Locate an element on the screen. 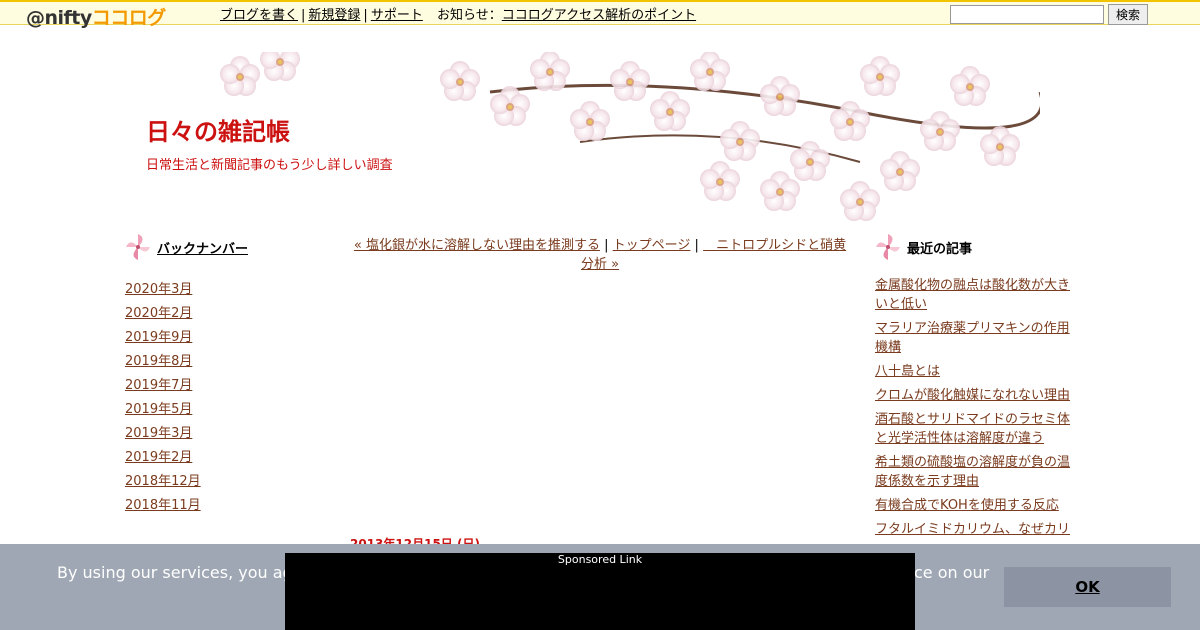  archive-link: 2019年2月 is located at coordinates (163, 458).